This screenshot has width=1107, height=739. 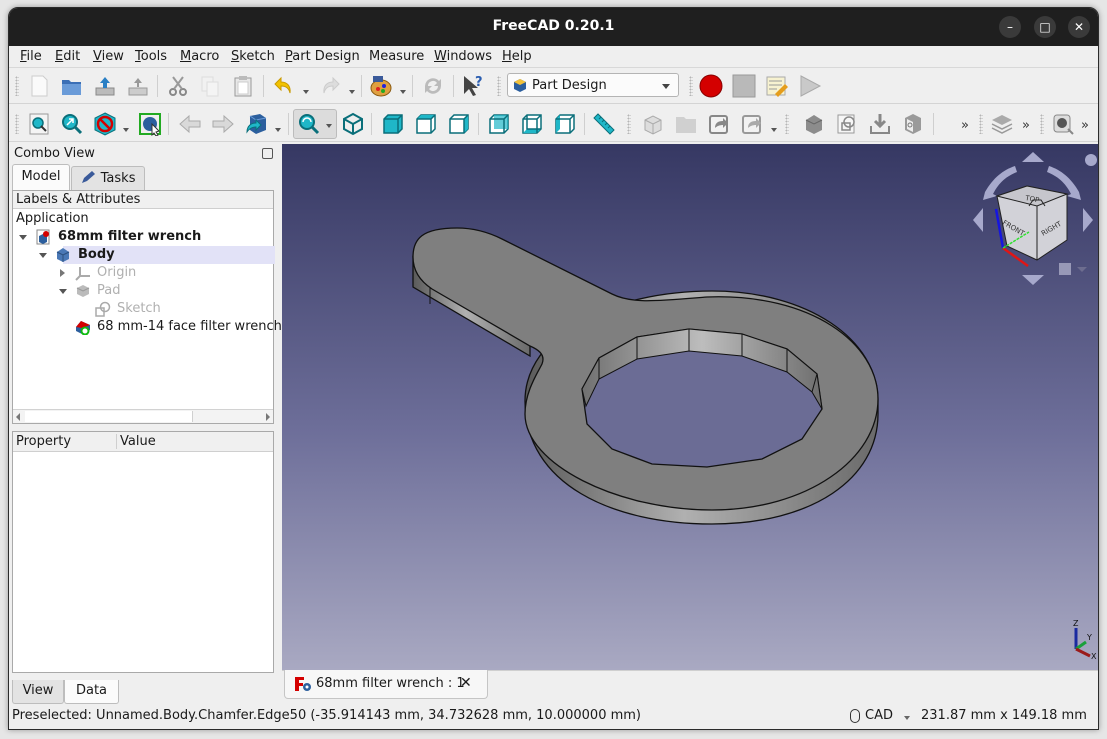 I want to click on tree-item-sketch: Sketch, so click(x=143, y=309).